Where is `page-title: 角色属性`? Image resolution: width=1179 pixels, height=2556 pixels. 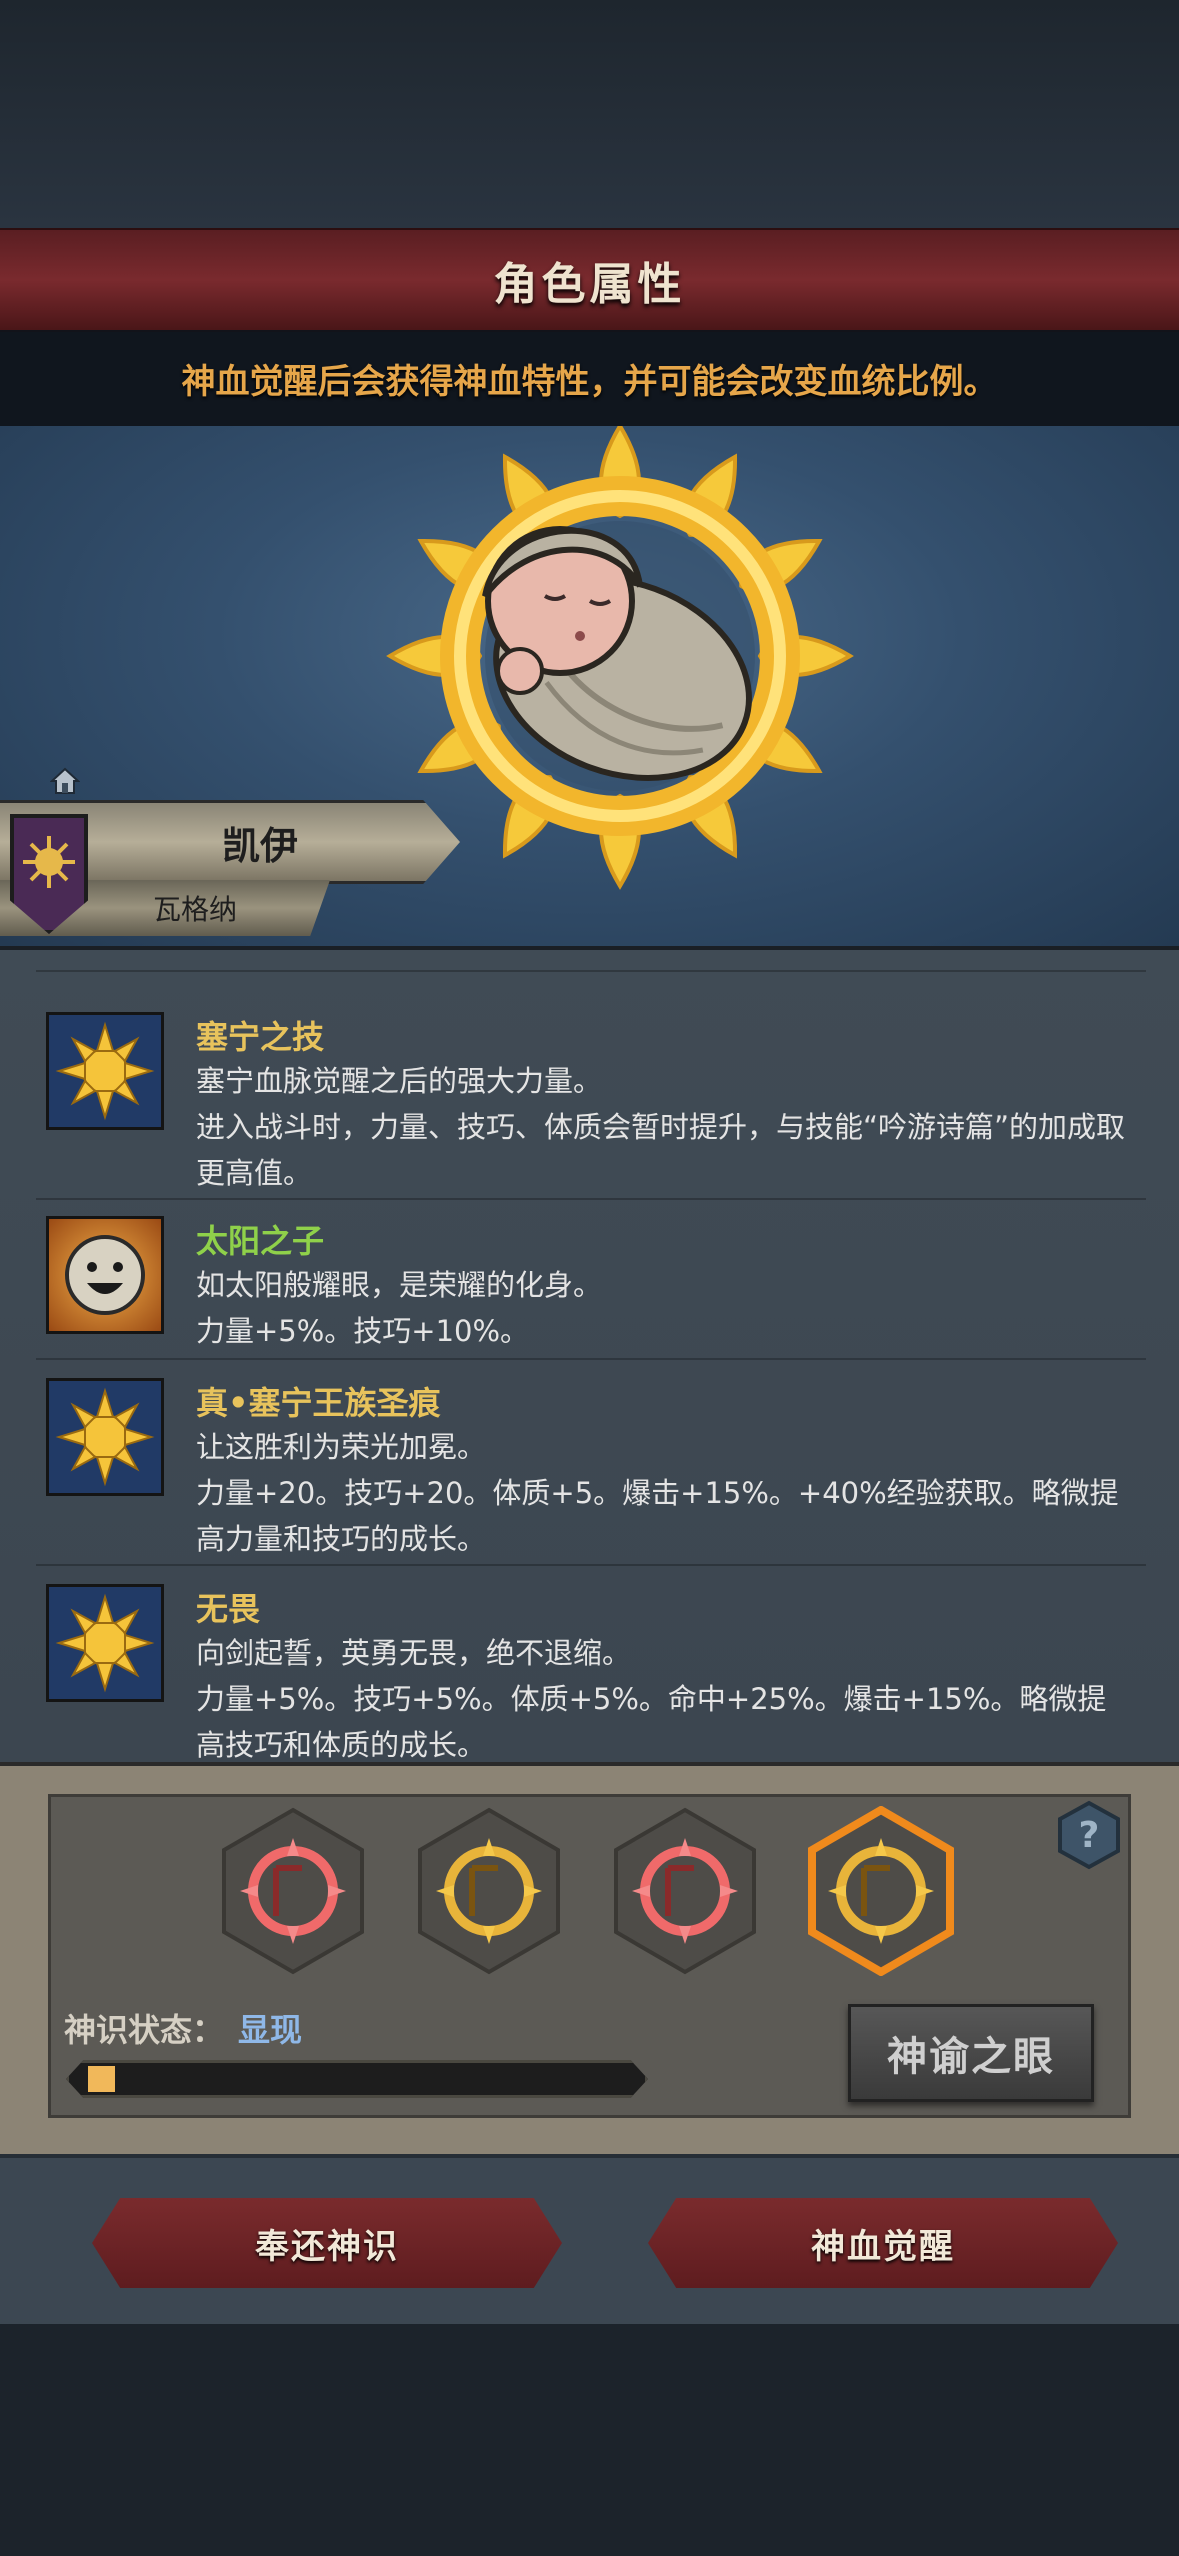
page-title: 角色属性 is located at coordinates (589, 284).